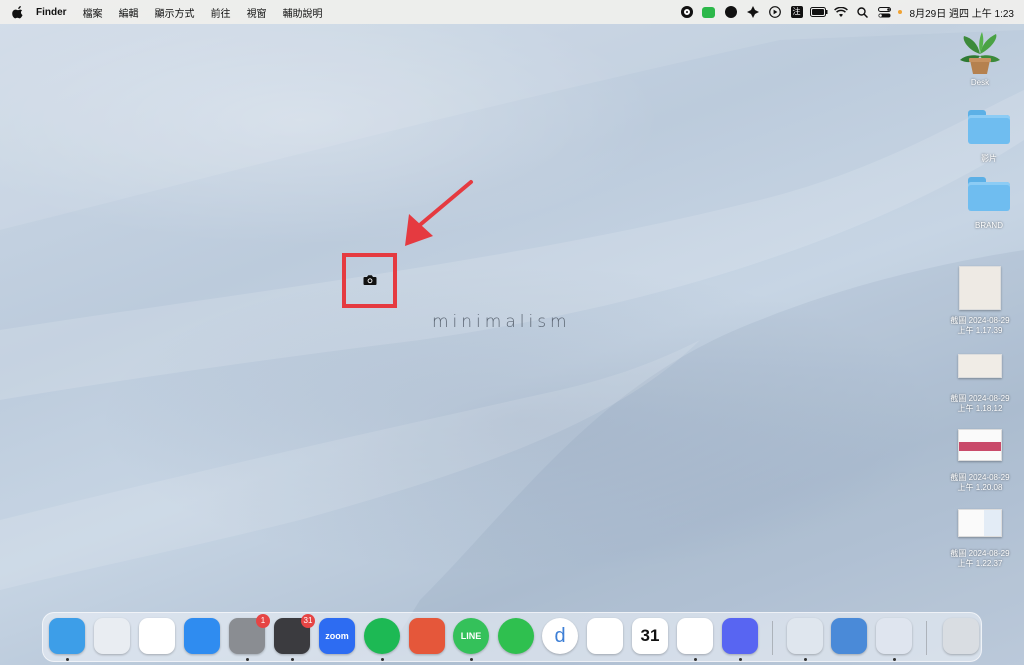 The width and height of the screenshot is (1024, 665). I want to click on wallpaper-text: minimalism, so click(501, 322).